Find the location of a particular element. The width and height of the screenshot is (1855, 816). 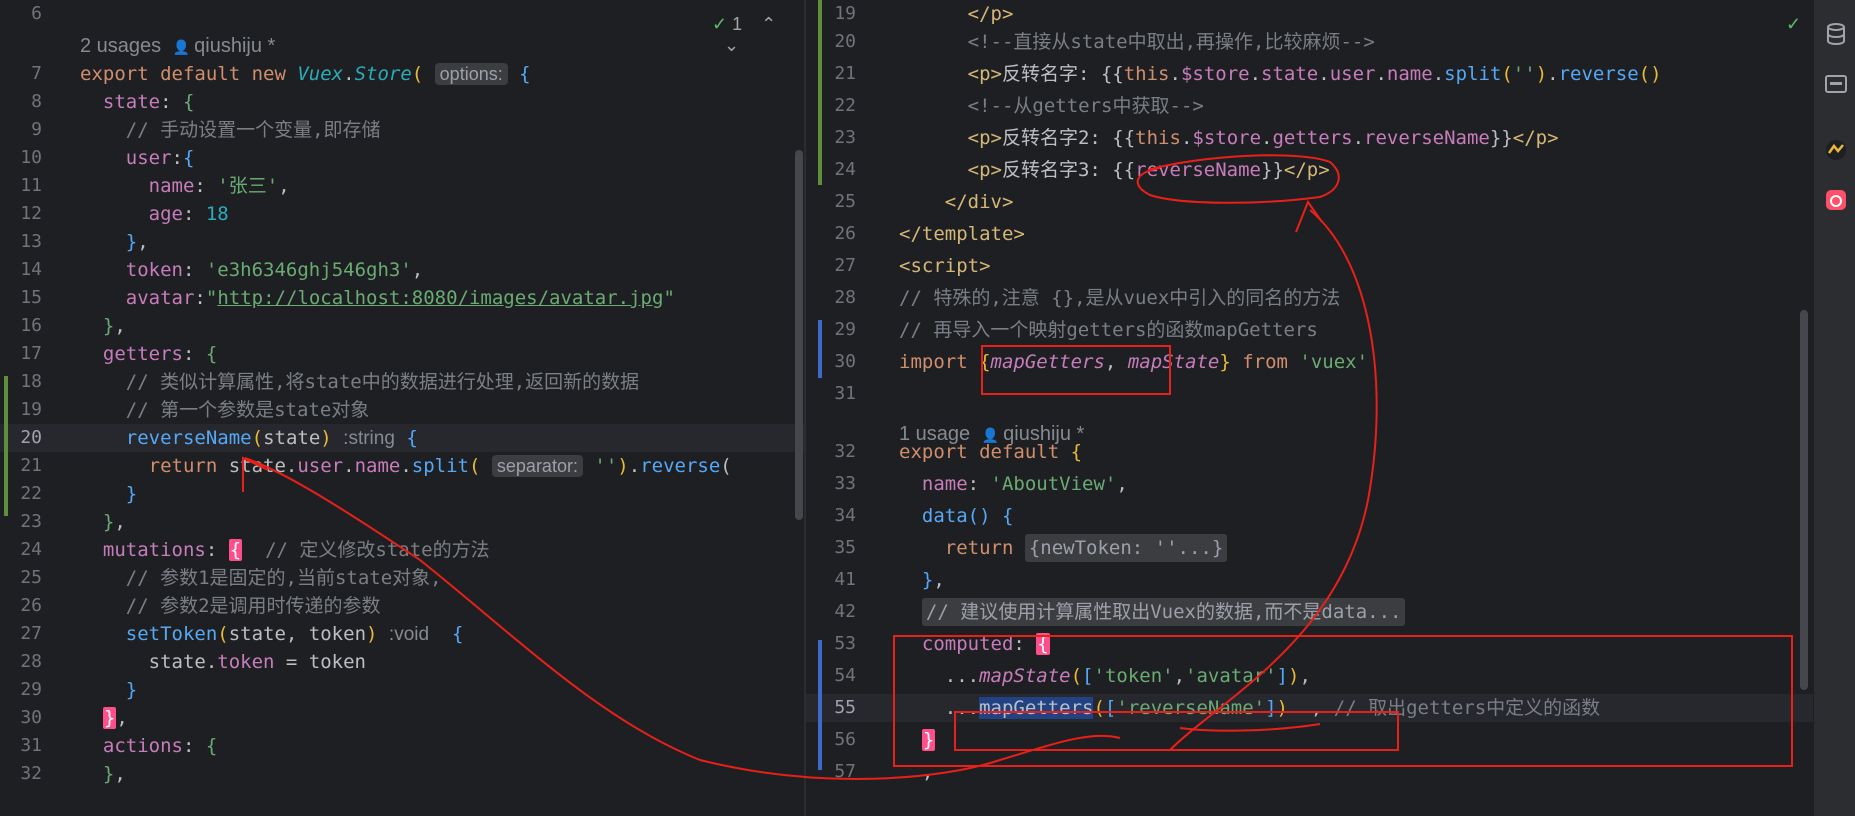

code-text: setToken(state, token) :void { is located at coordinates (272, 634).